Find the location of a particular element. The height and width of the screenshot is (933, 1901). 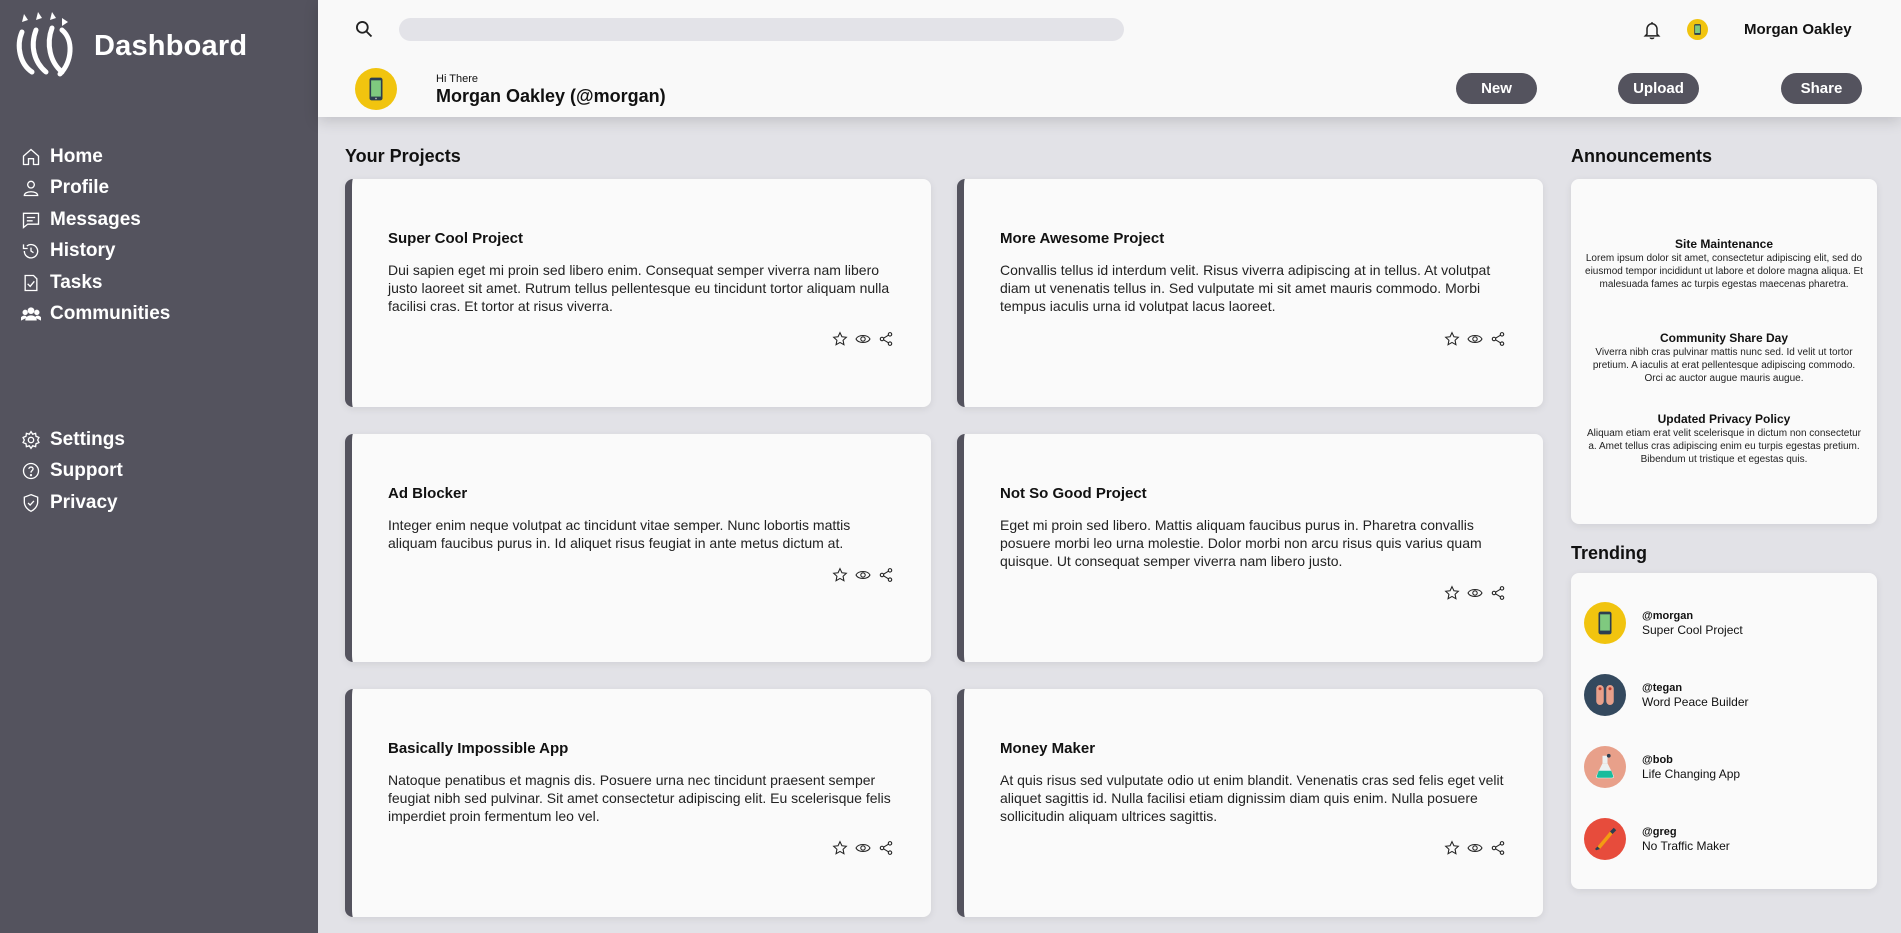

trending-item: @tegan Word Peace Builder is located at coordinates (1666, 695).